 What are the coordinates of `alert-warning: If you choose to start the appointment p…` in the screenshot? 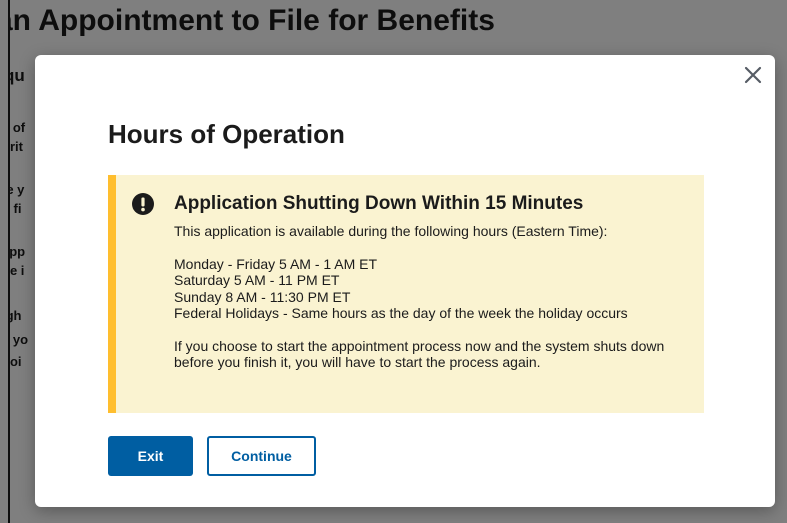 It's located at (419, 354).